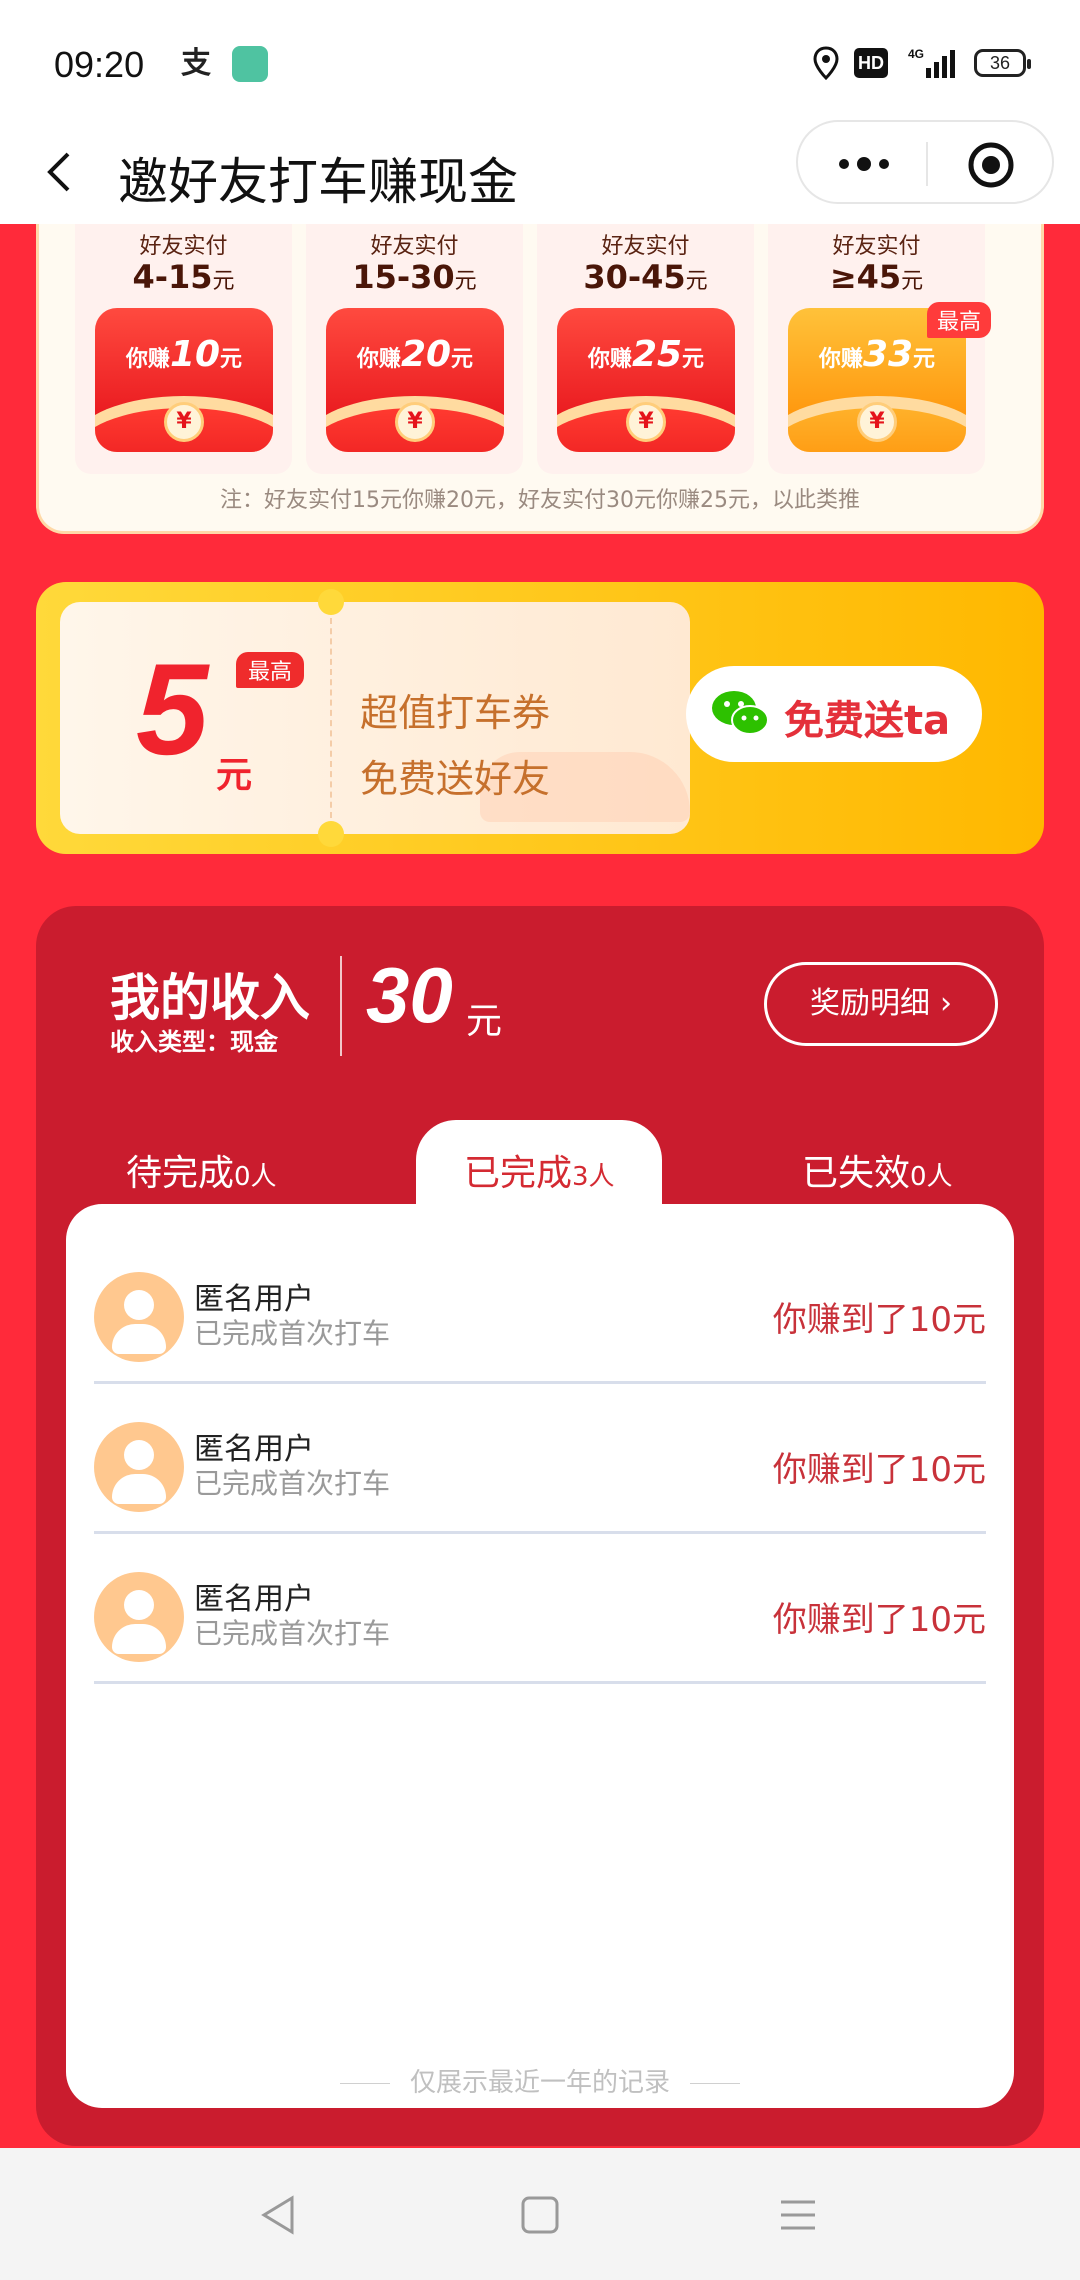  I want to click on more-dots-icon, so click(864, 164).